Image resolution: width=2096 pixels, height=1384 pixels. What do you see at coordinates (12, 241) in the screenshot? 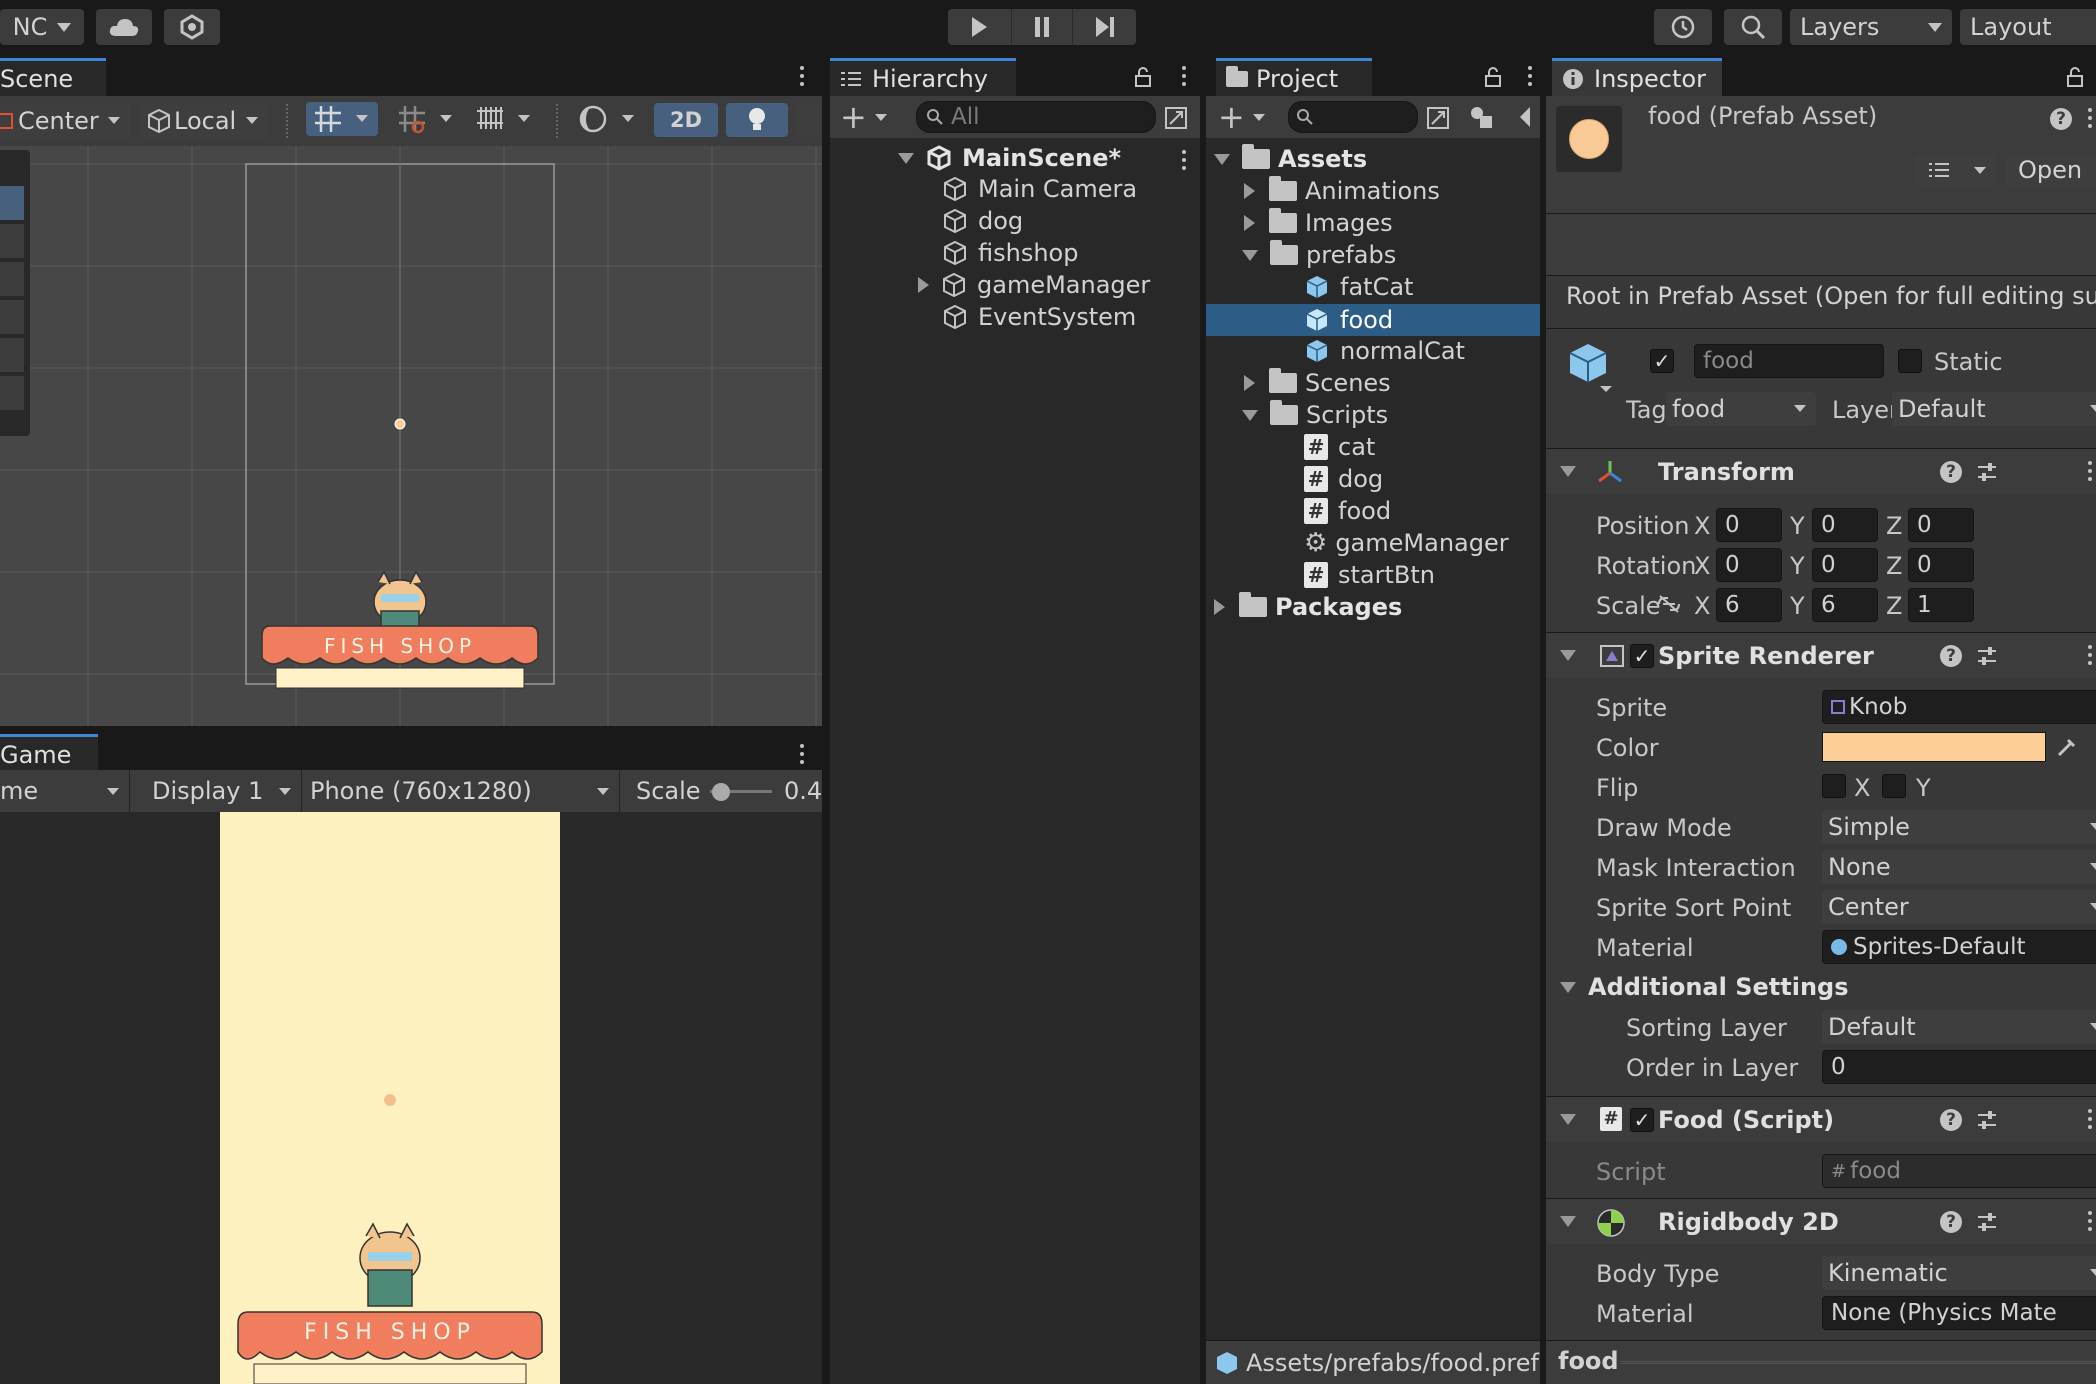
I see `move-tool-button` at bounding box center [12, 241].